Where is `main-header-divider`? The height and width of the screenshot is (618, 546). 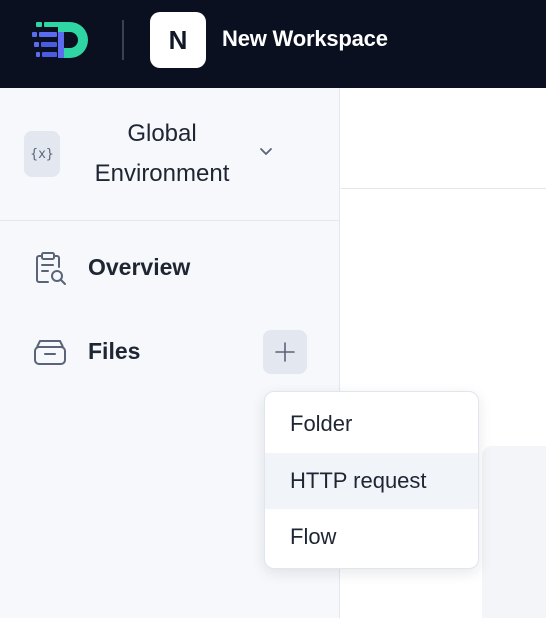 main-header-divider is located at coordinates (443, 188).